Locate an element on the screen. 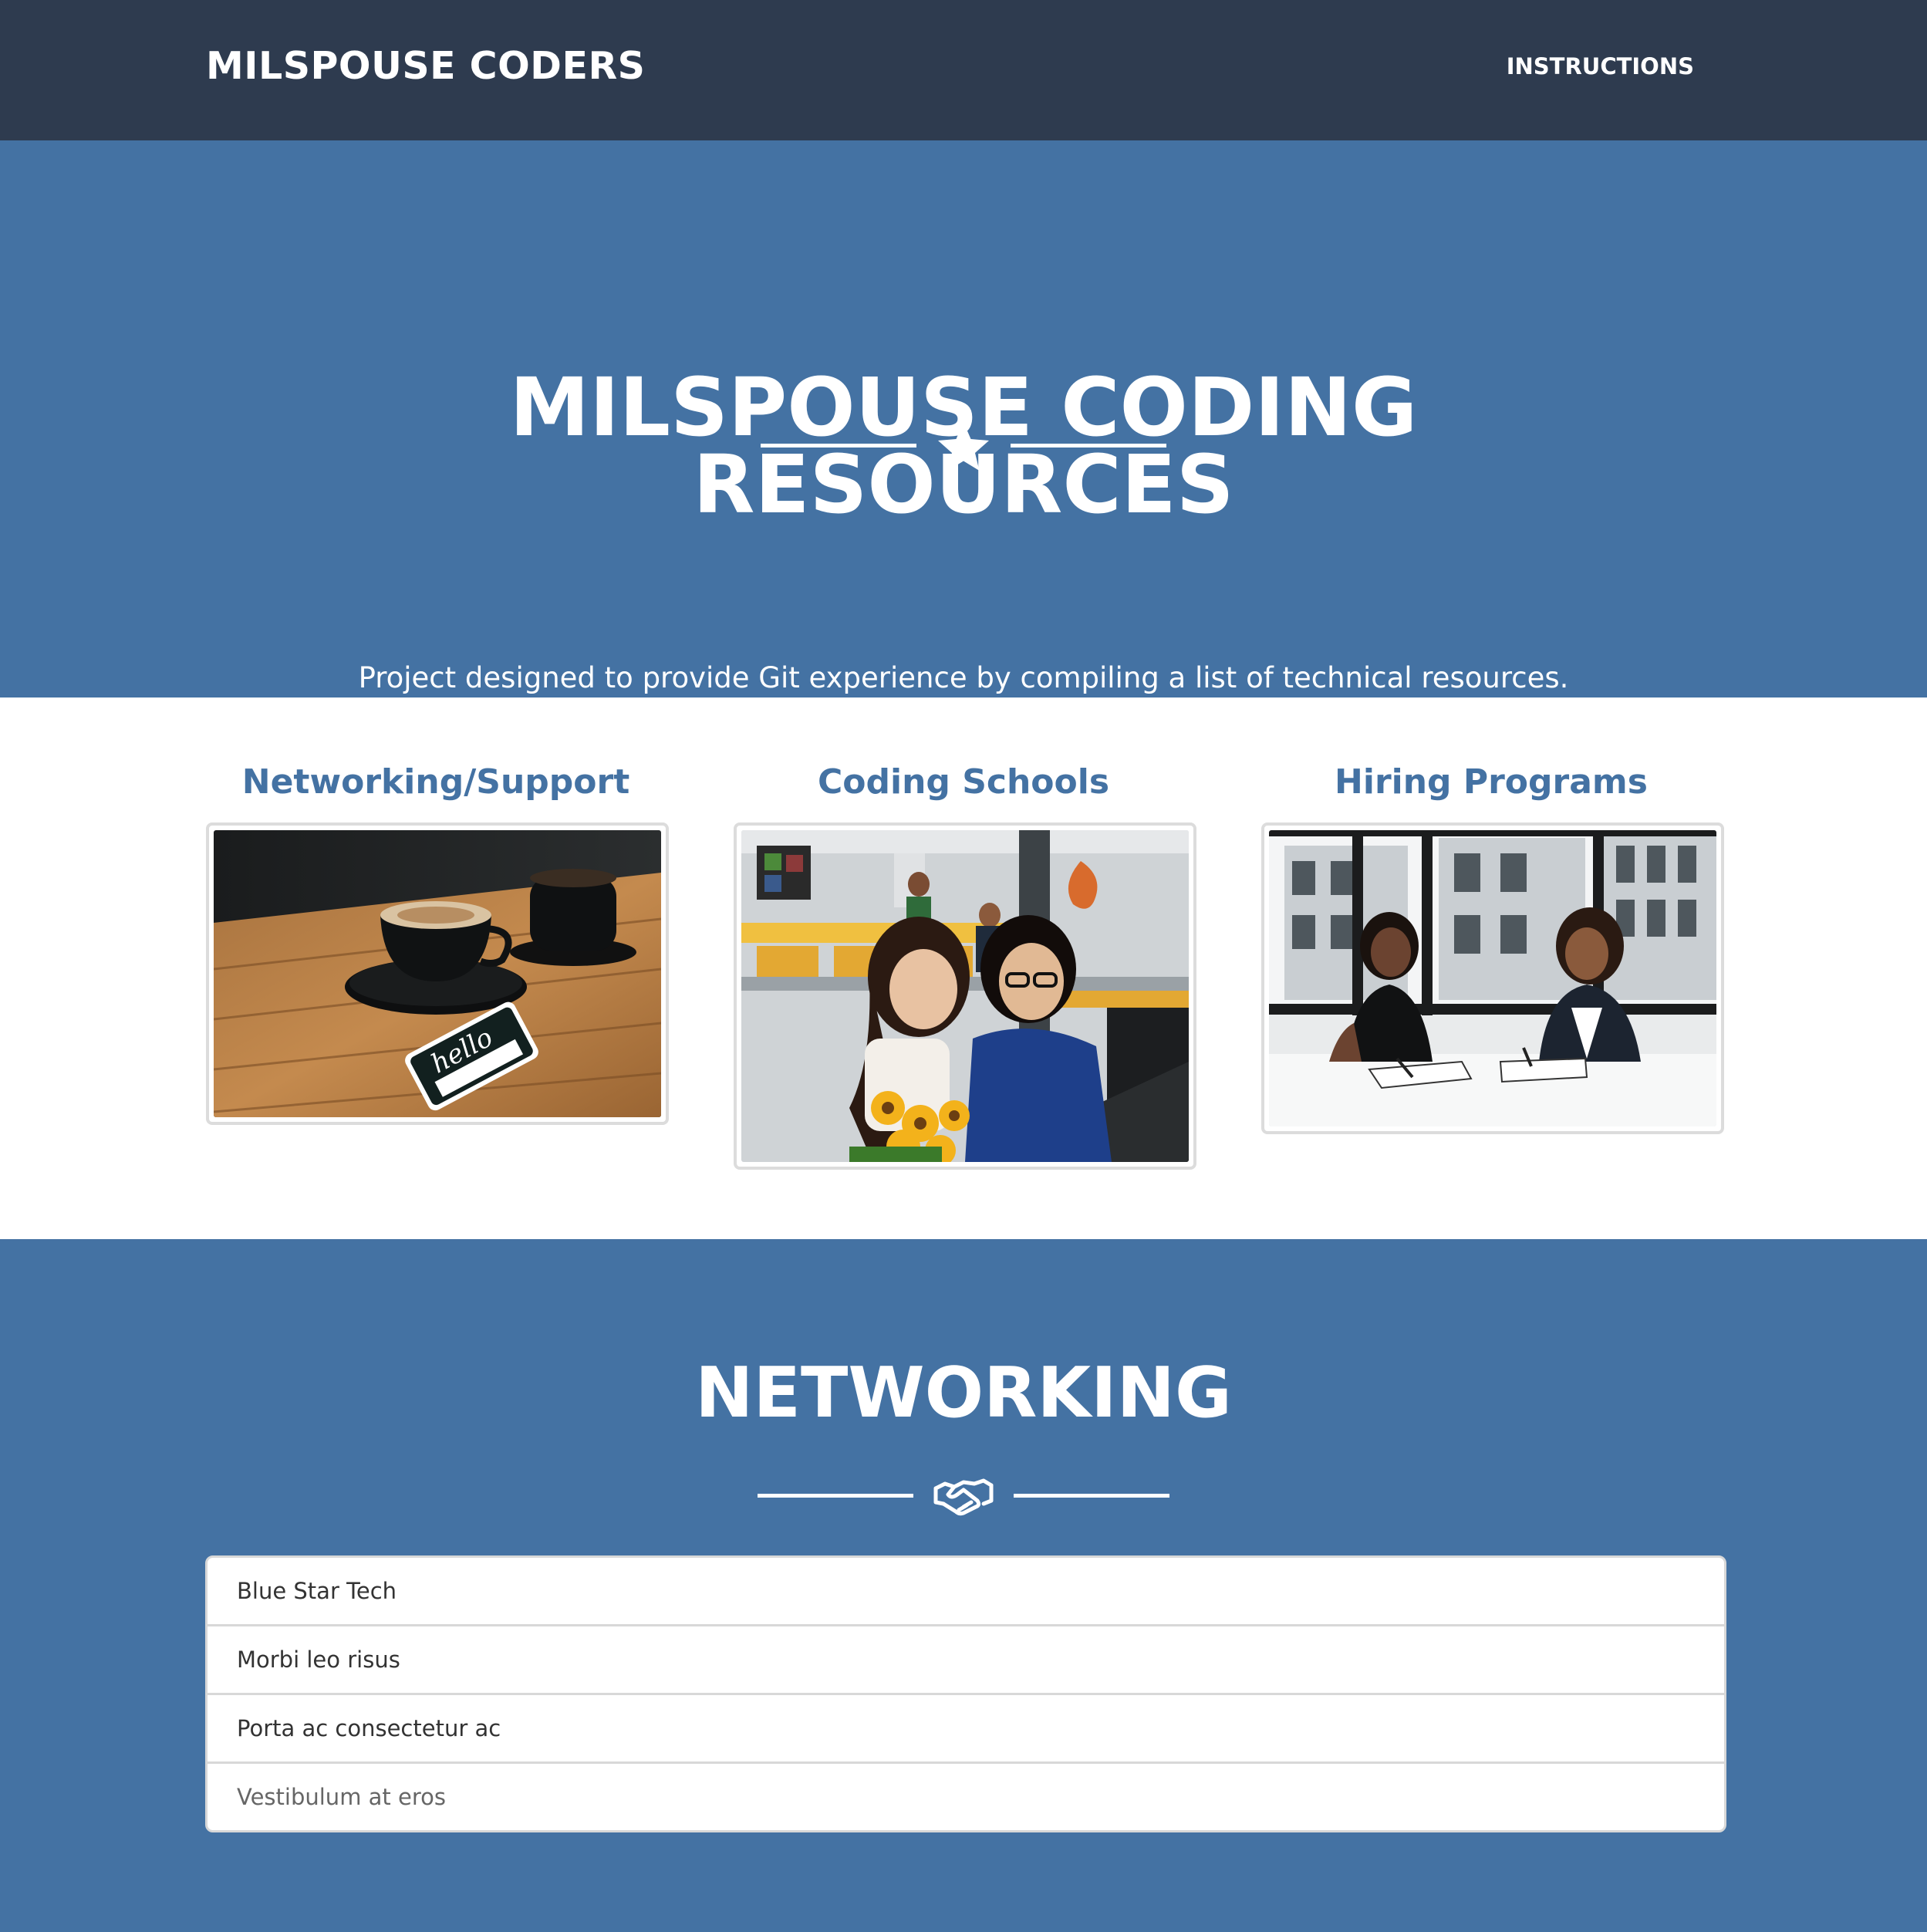  students-in-classroom-photo is located at coordinates (965, 996).